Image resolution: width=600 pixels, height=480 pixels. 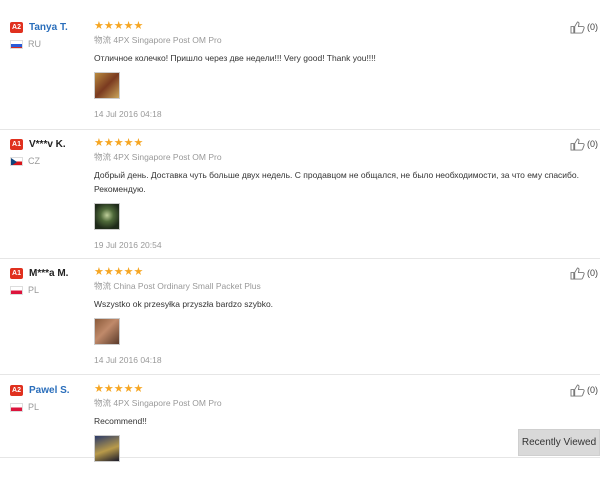 What do you see at coordinates (177, 286) in the screenshot?
I see `shipping-method: 物流 China Post Ordinary Small Packet Plus` at bounding box center [177, 286].